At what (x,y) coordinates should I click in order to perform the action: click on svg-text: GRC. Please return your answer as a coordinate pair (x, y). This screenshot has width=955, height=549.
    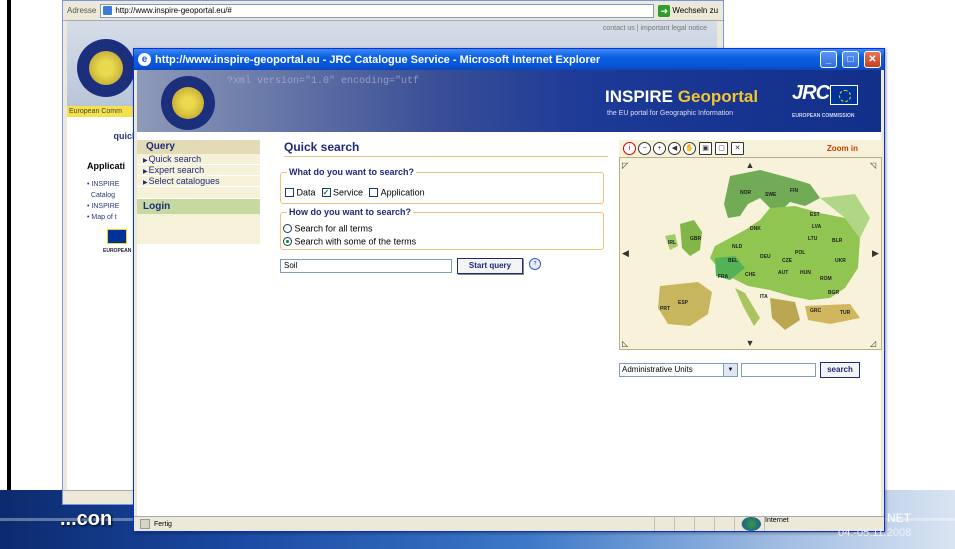
    Looking at the image, I should click on (816, 311).